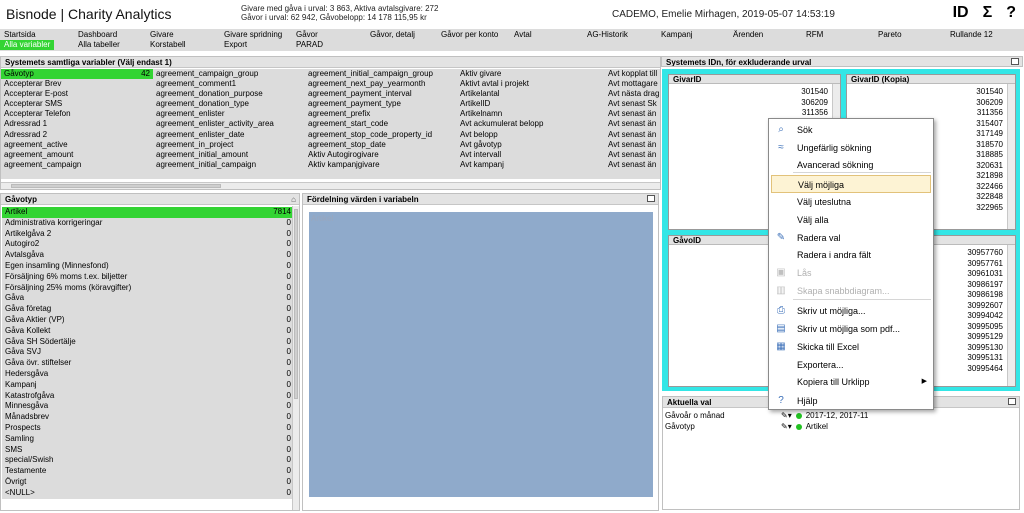  Describe the element at coordinates (77, 124) in the screenshot. I see `var-item: Adressrad 1` at that location.